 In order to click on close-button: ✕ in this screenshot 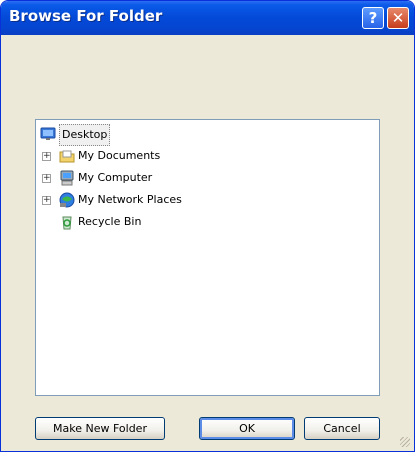, I will do `click(398, 18)`.